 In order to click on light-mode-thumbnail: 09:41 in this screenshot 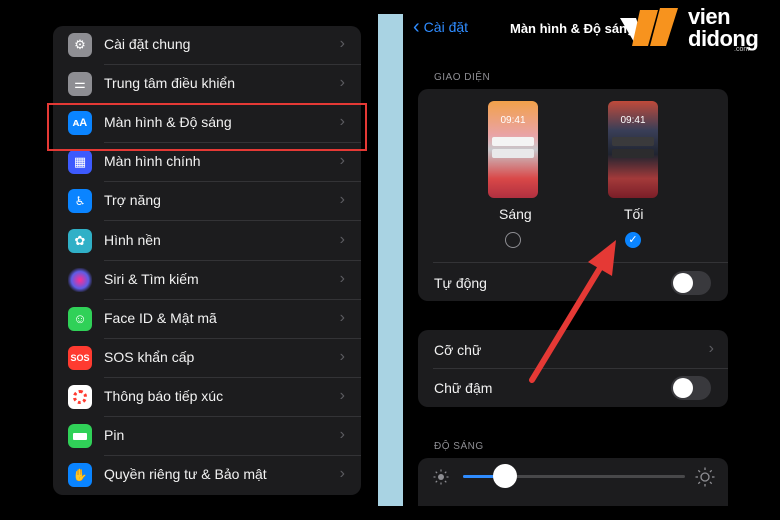, I will do `click(513, 149)`.